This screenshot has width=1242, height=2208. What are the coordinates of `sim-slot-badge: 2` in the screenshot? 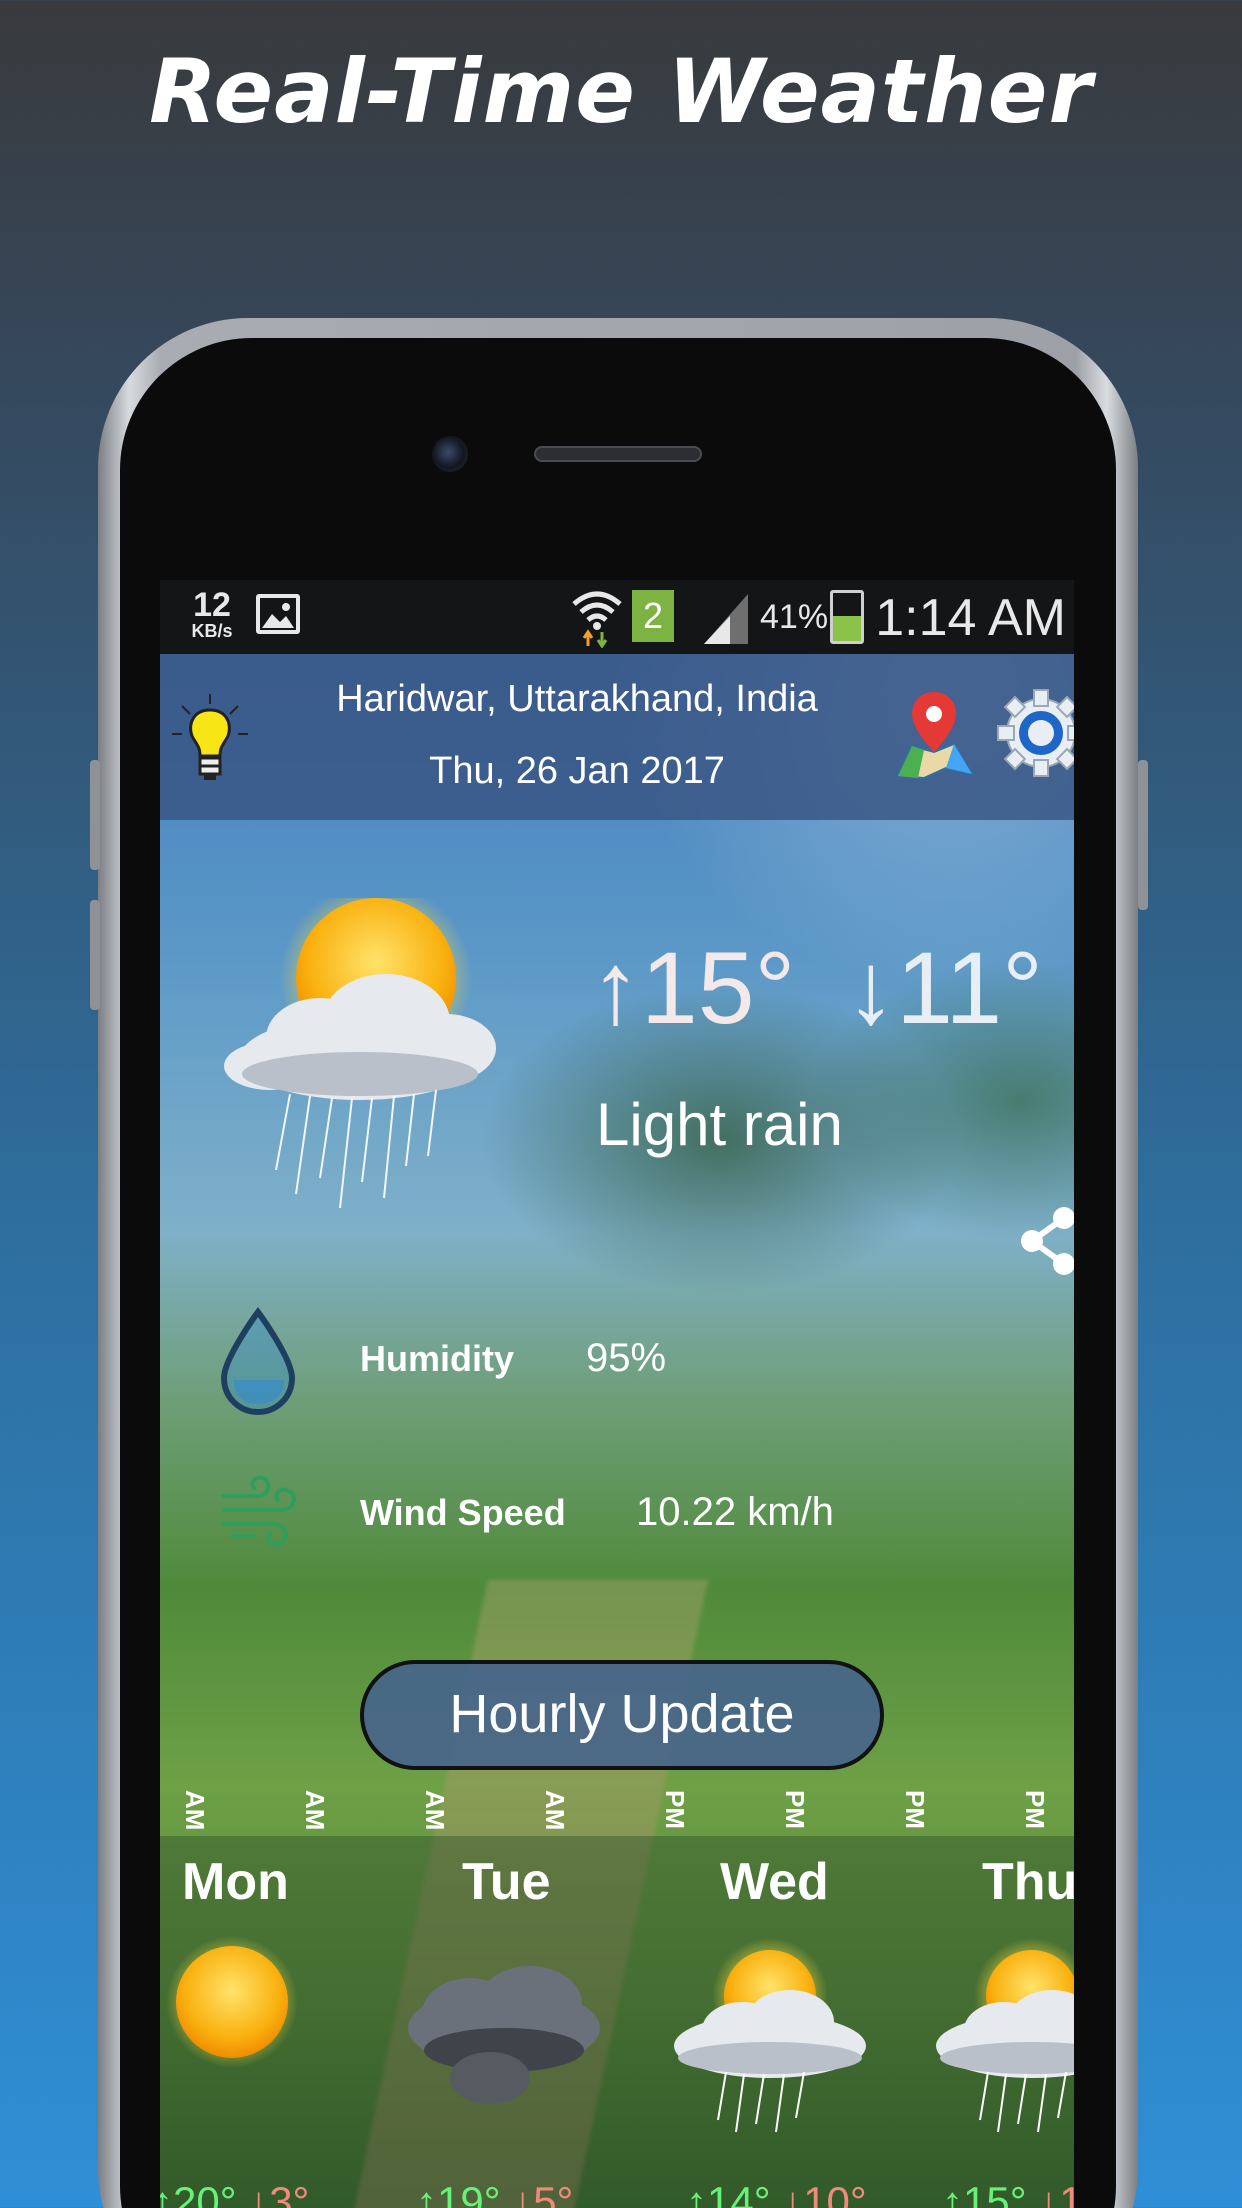 It's located at (653, 616).